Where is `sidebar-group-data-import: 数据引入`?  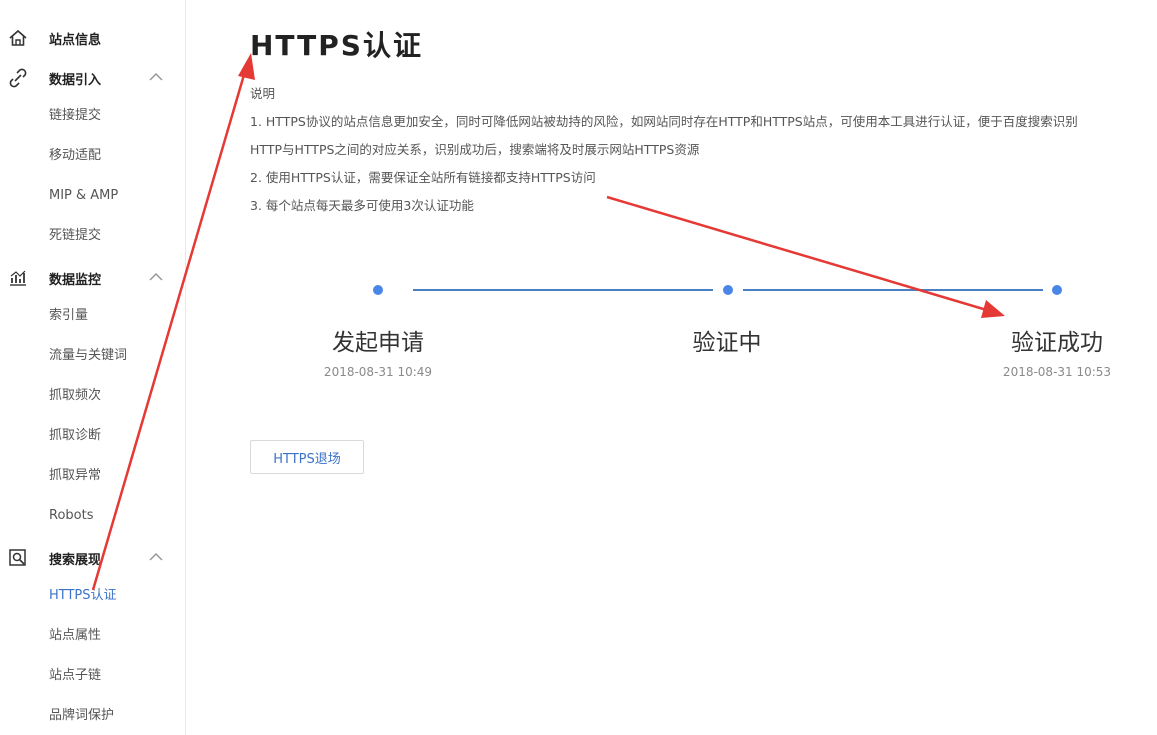
sidebar-group-data-import: 数据引入 is located at coordinates (92, 78).